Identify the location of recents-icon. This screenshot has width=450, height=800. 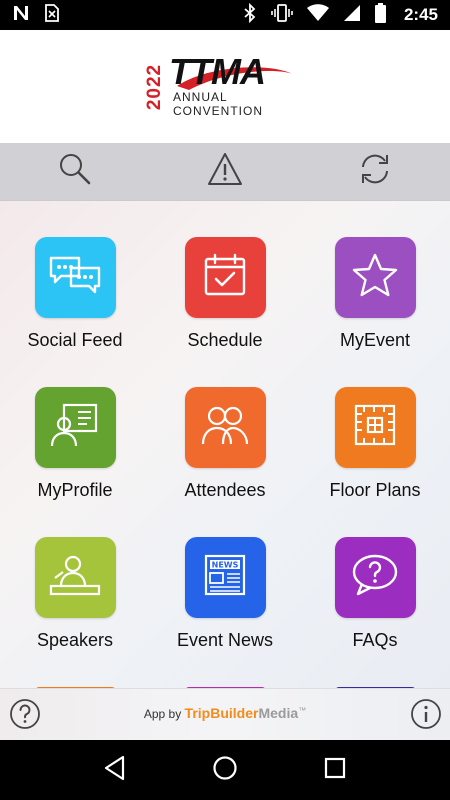
(335, 770).